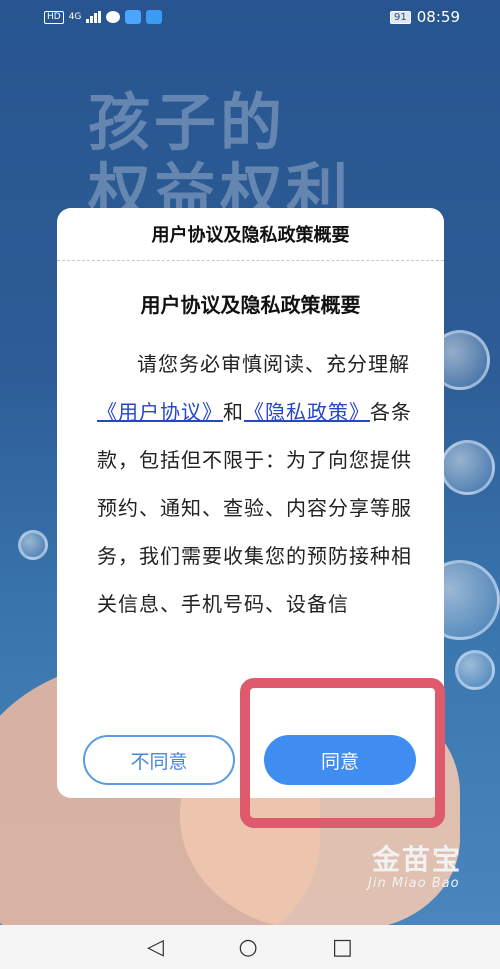 The height and width of the screenshot is (969, 500). What do you see at coordinates (342, 947) in the screenshot?
I see `recent-apps-icon: □` at bounding box center [342, 947].